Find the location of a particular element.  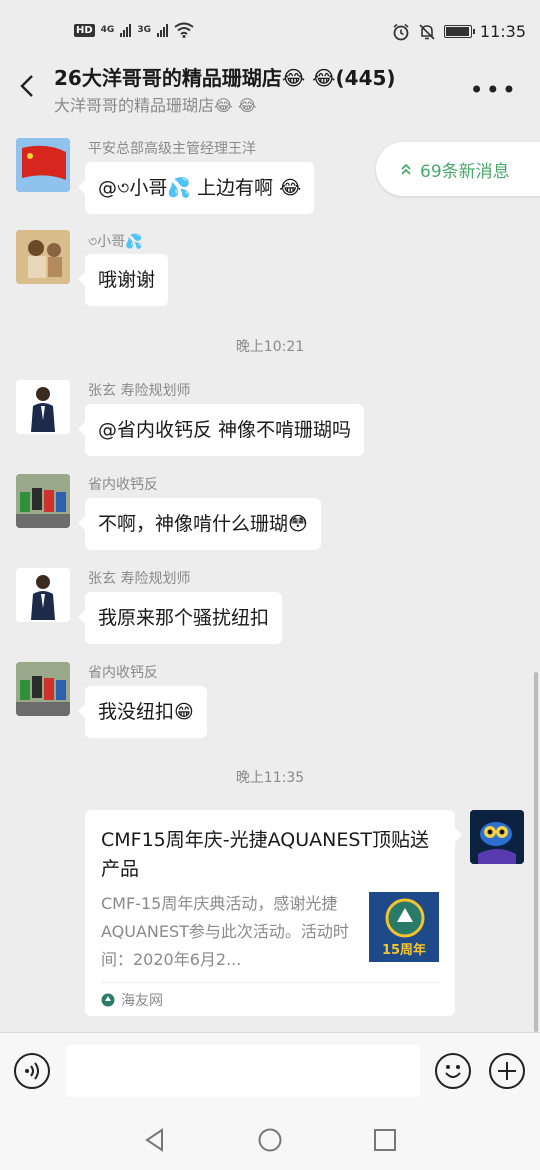

anniversary-logo-image: 15周年 is located at coordinates (404, 927).